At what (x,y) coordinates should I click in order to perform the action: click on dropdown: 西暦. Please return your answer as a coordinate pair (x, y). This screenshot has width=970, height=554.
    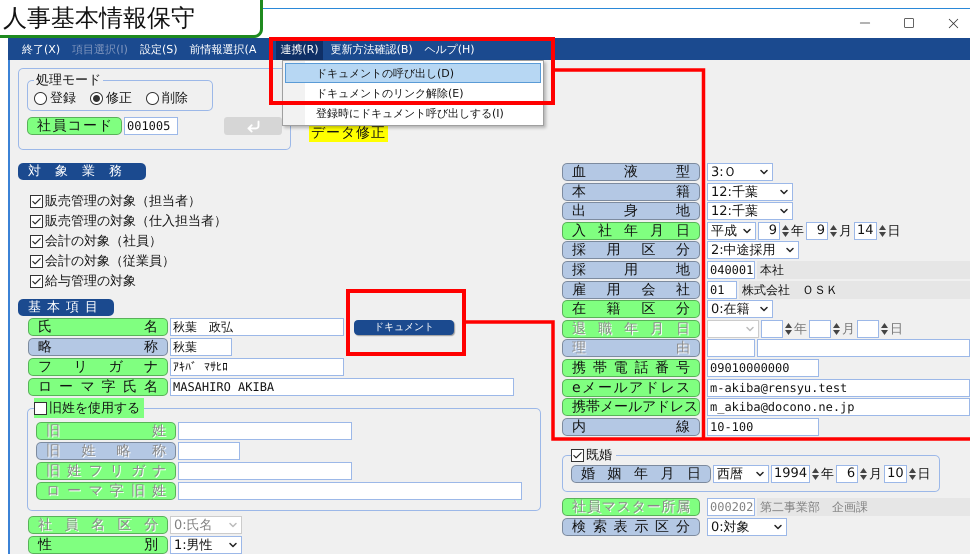
    Looking at the image, I should click on (741, 474).